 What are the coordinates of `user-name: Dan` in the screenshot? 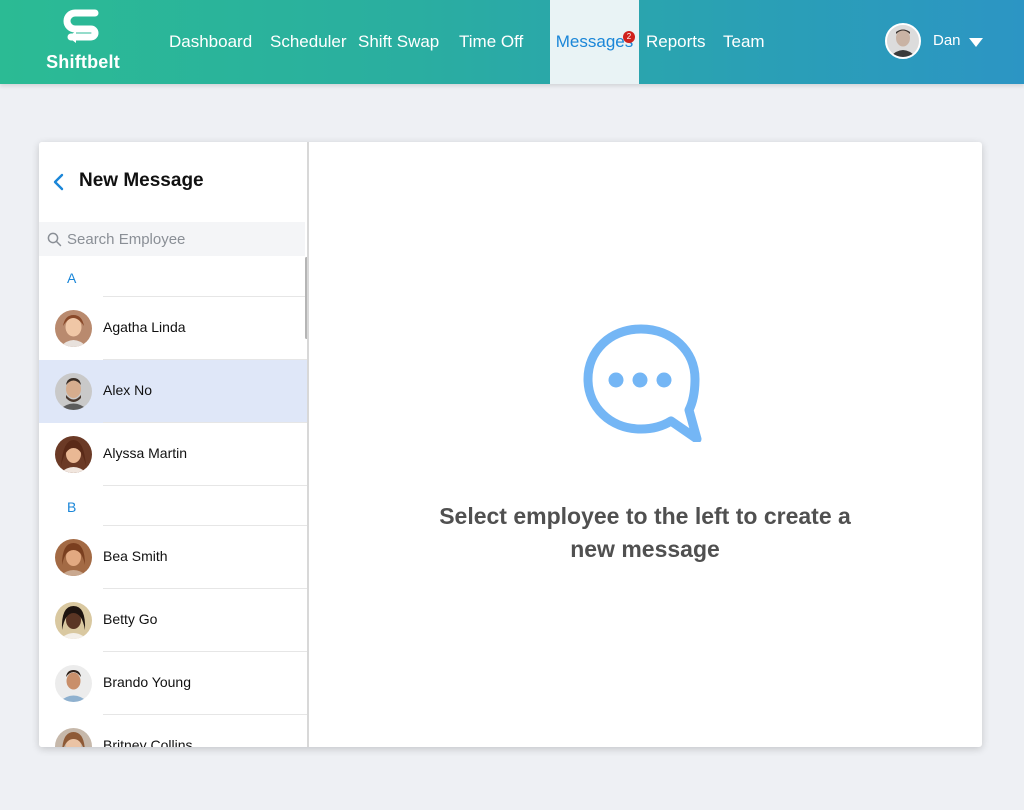 It's located at (947, 40).